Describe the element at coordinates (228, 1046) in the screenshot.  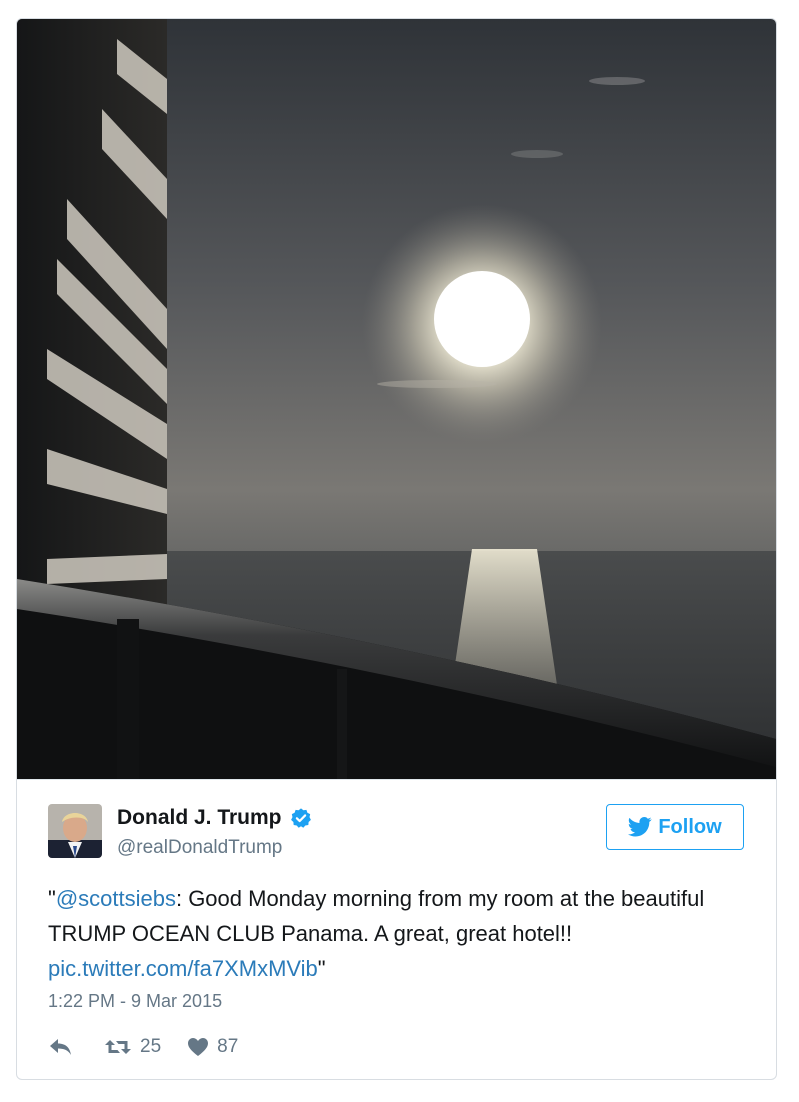
I see `like-count: 87` at that location.